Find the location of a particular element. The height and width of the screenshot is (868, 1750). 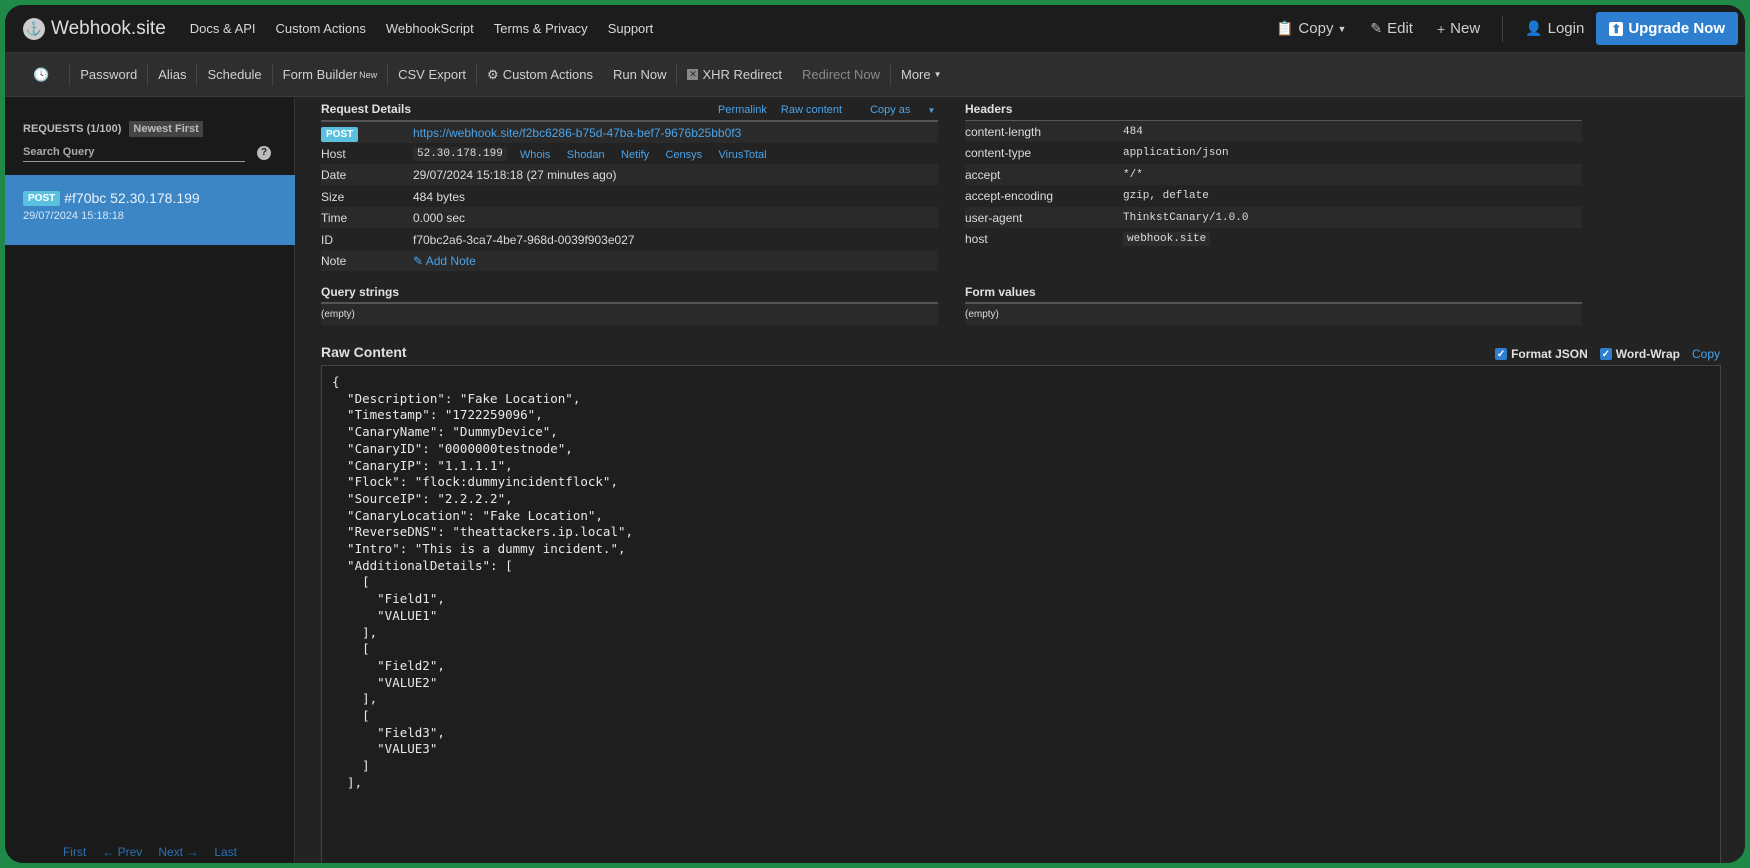

headers-title: Headers is located at coordinates (989, 109).